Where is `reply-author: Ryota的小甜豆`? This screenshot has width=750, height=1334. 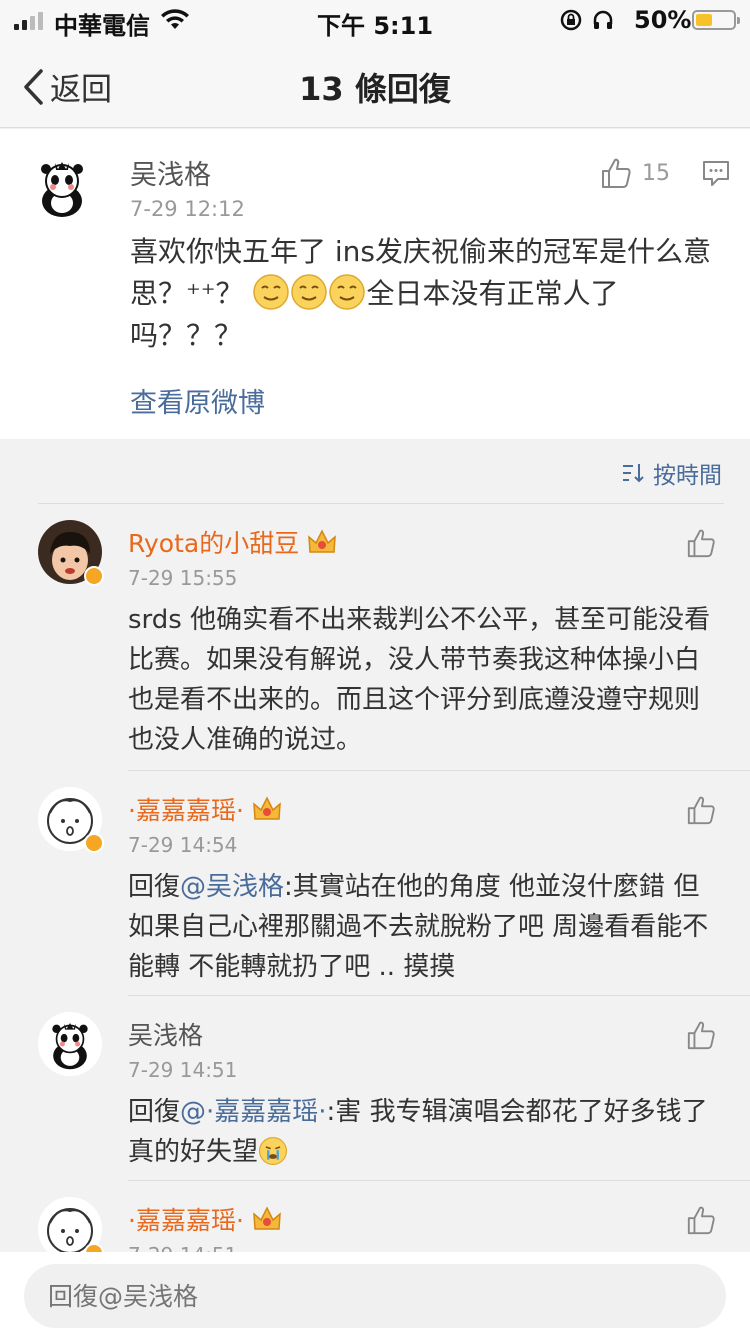 reply-author: Ryota的小甜豆 is located at coordinates (213, 542).